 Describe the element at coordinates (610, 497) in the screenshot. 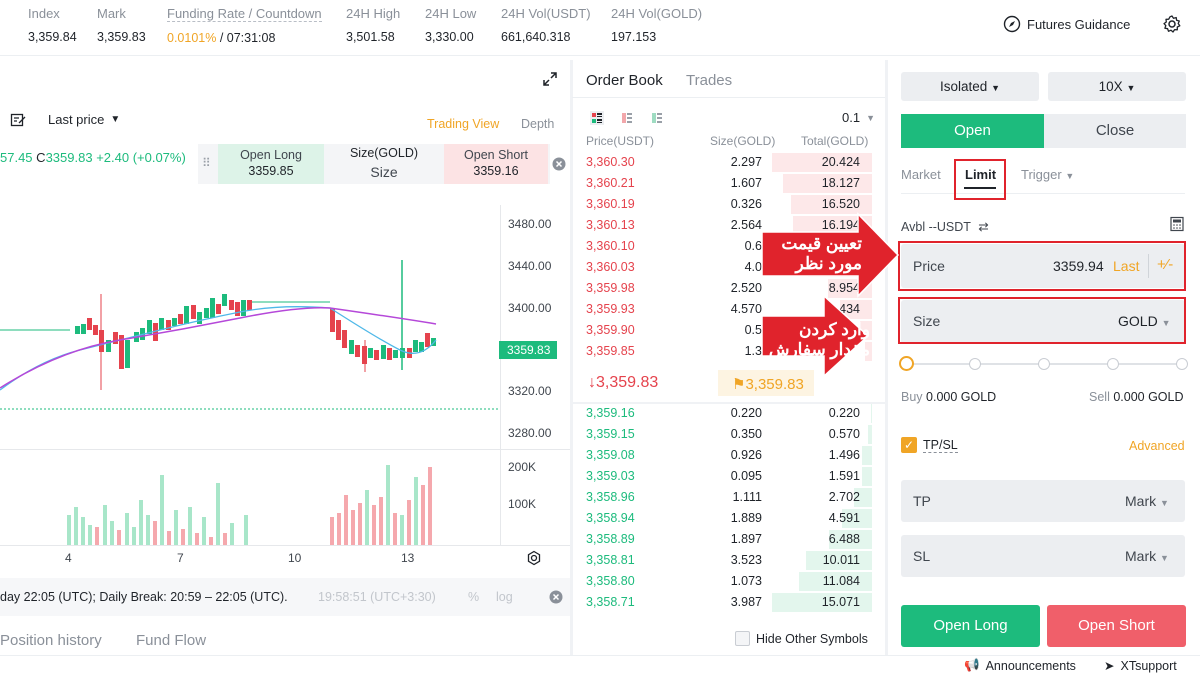

I see `row-price: 3,358.96` at that location.